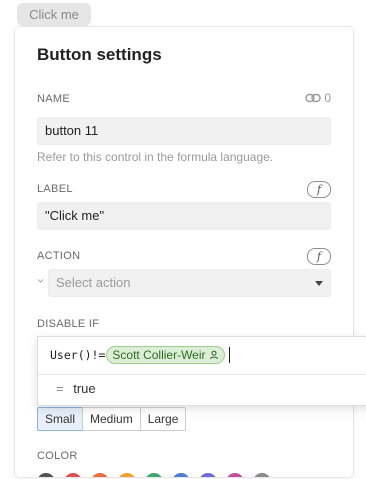 The height and width of the screenshot is (479, 366). What do you see at coordinates (319, 189) in the screenshot?
I see `label-formula-icon: f` at bounding box center [319, 189].